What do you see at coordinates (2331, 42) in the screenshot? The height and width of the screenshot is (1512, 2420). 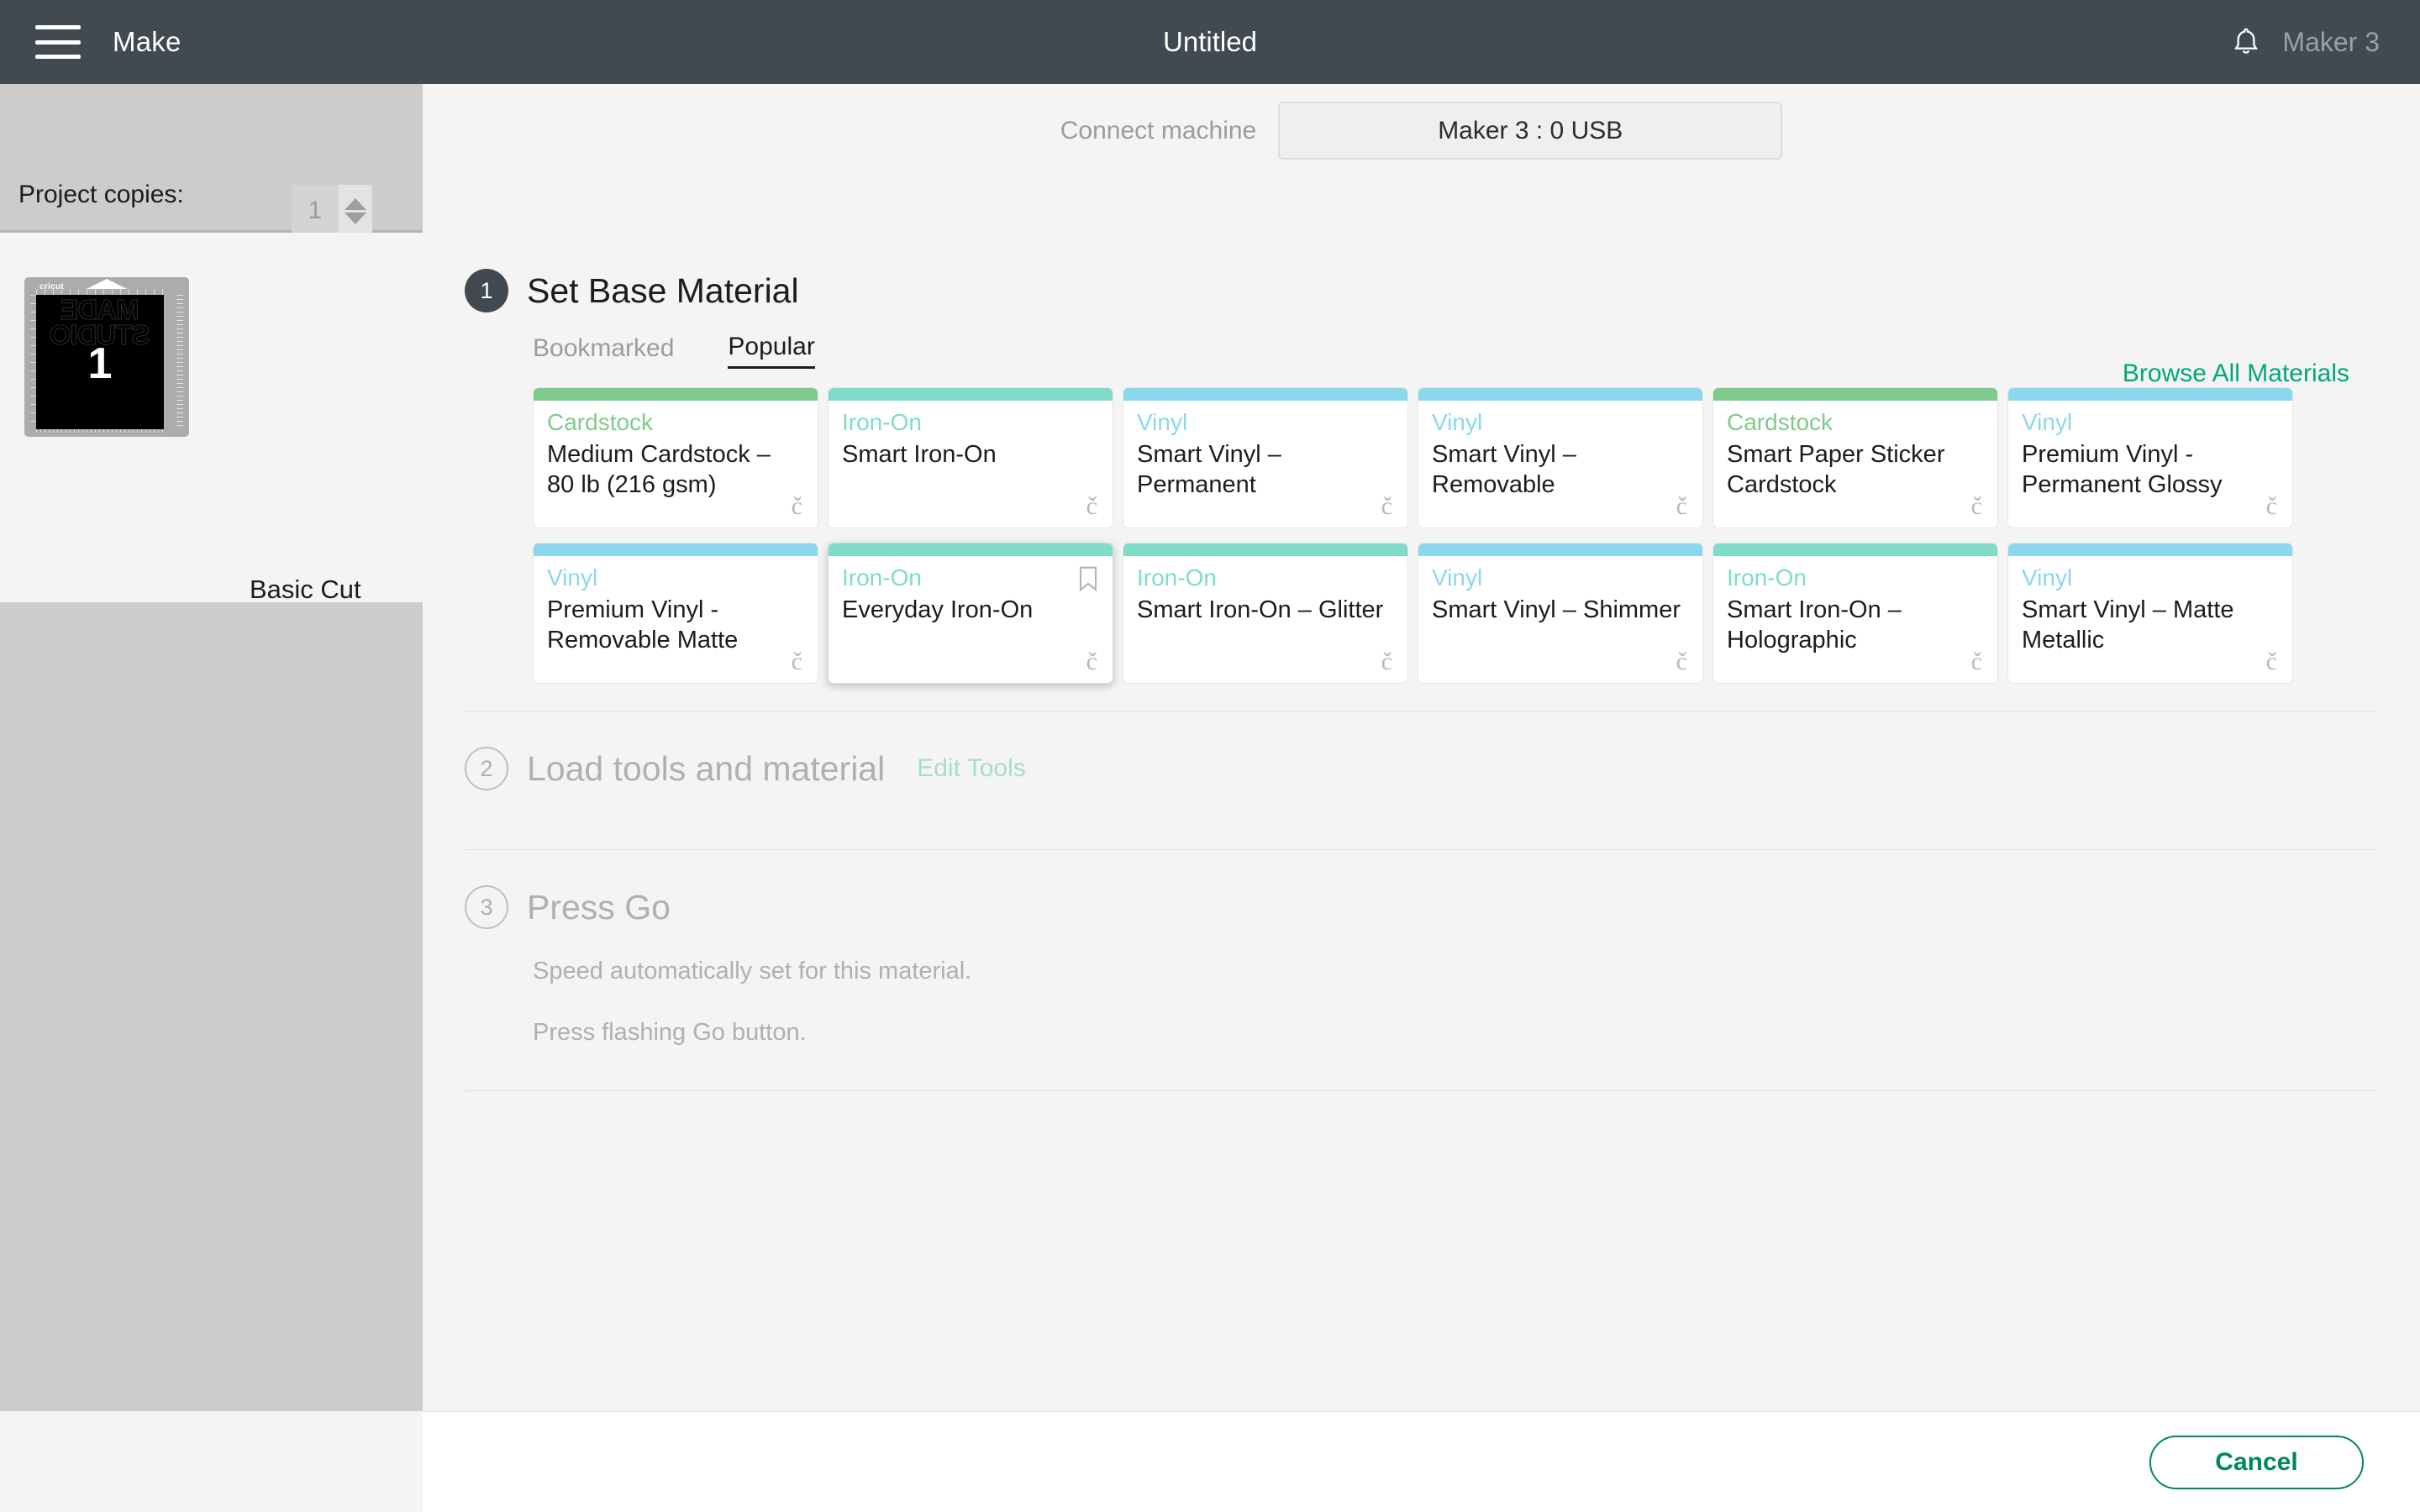 I see `header-machine-name: Maker 3` at bounding box center [2331, 42].